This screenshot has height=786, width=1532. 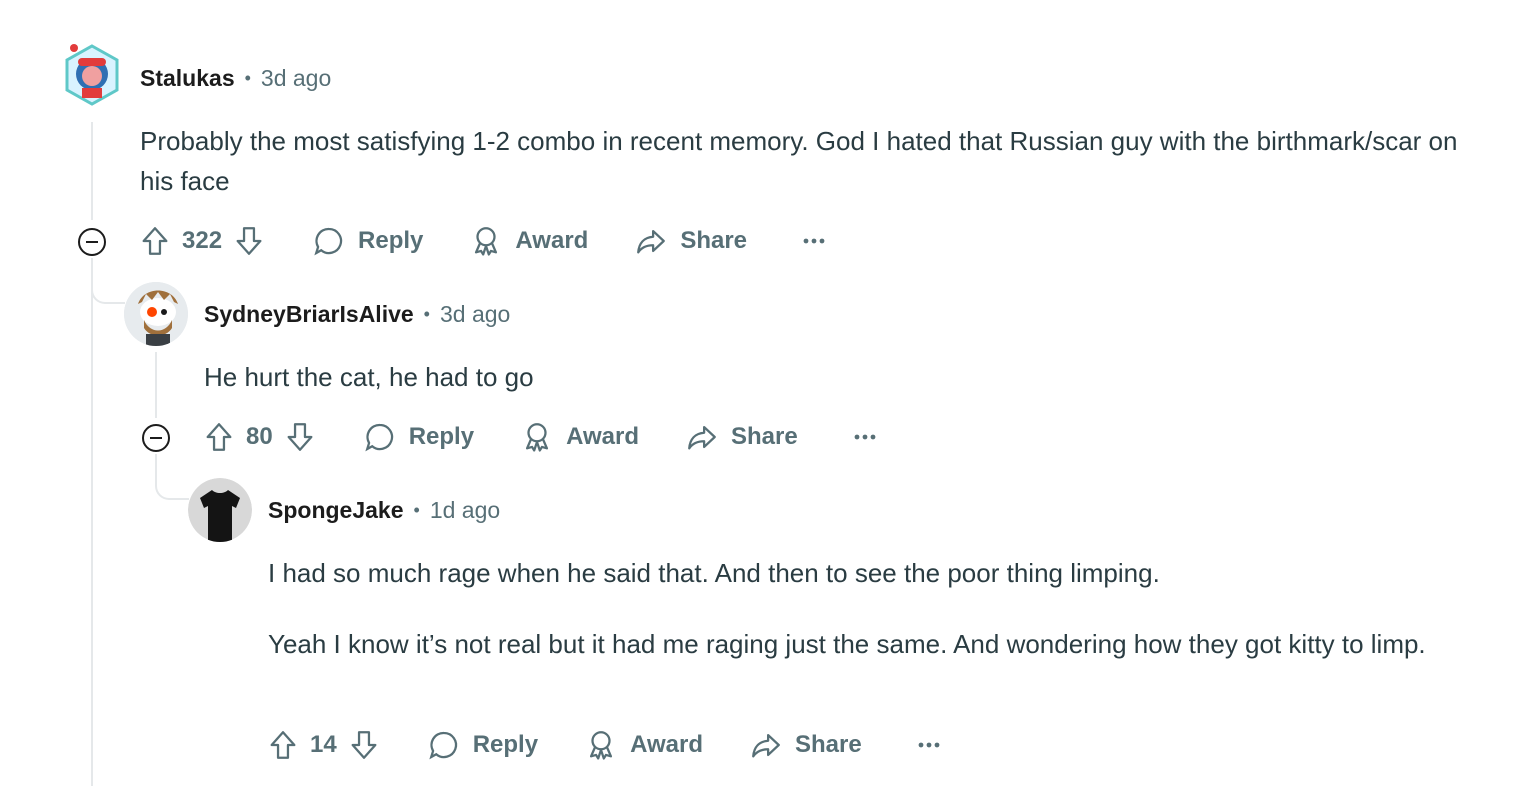 I want to click on comment-meta: SpongeJake • 1d ago, so click(x=384, y=510).